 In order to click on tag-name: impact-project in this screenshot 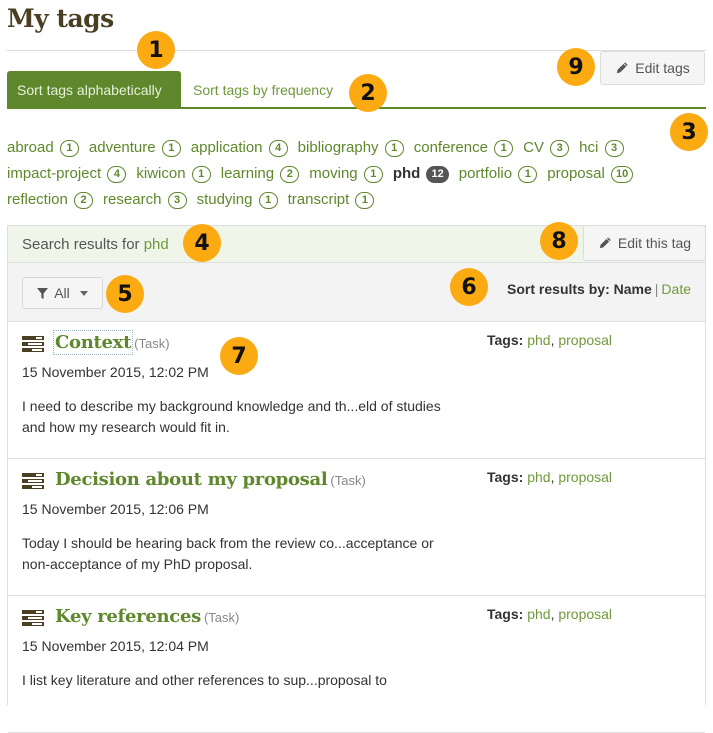, I will do `click(54, 173)`.